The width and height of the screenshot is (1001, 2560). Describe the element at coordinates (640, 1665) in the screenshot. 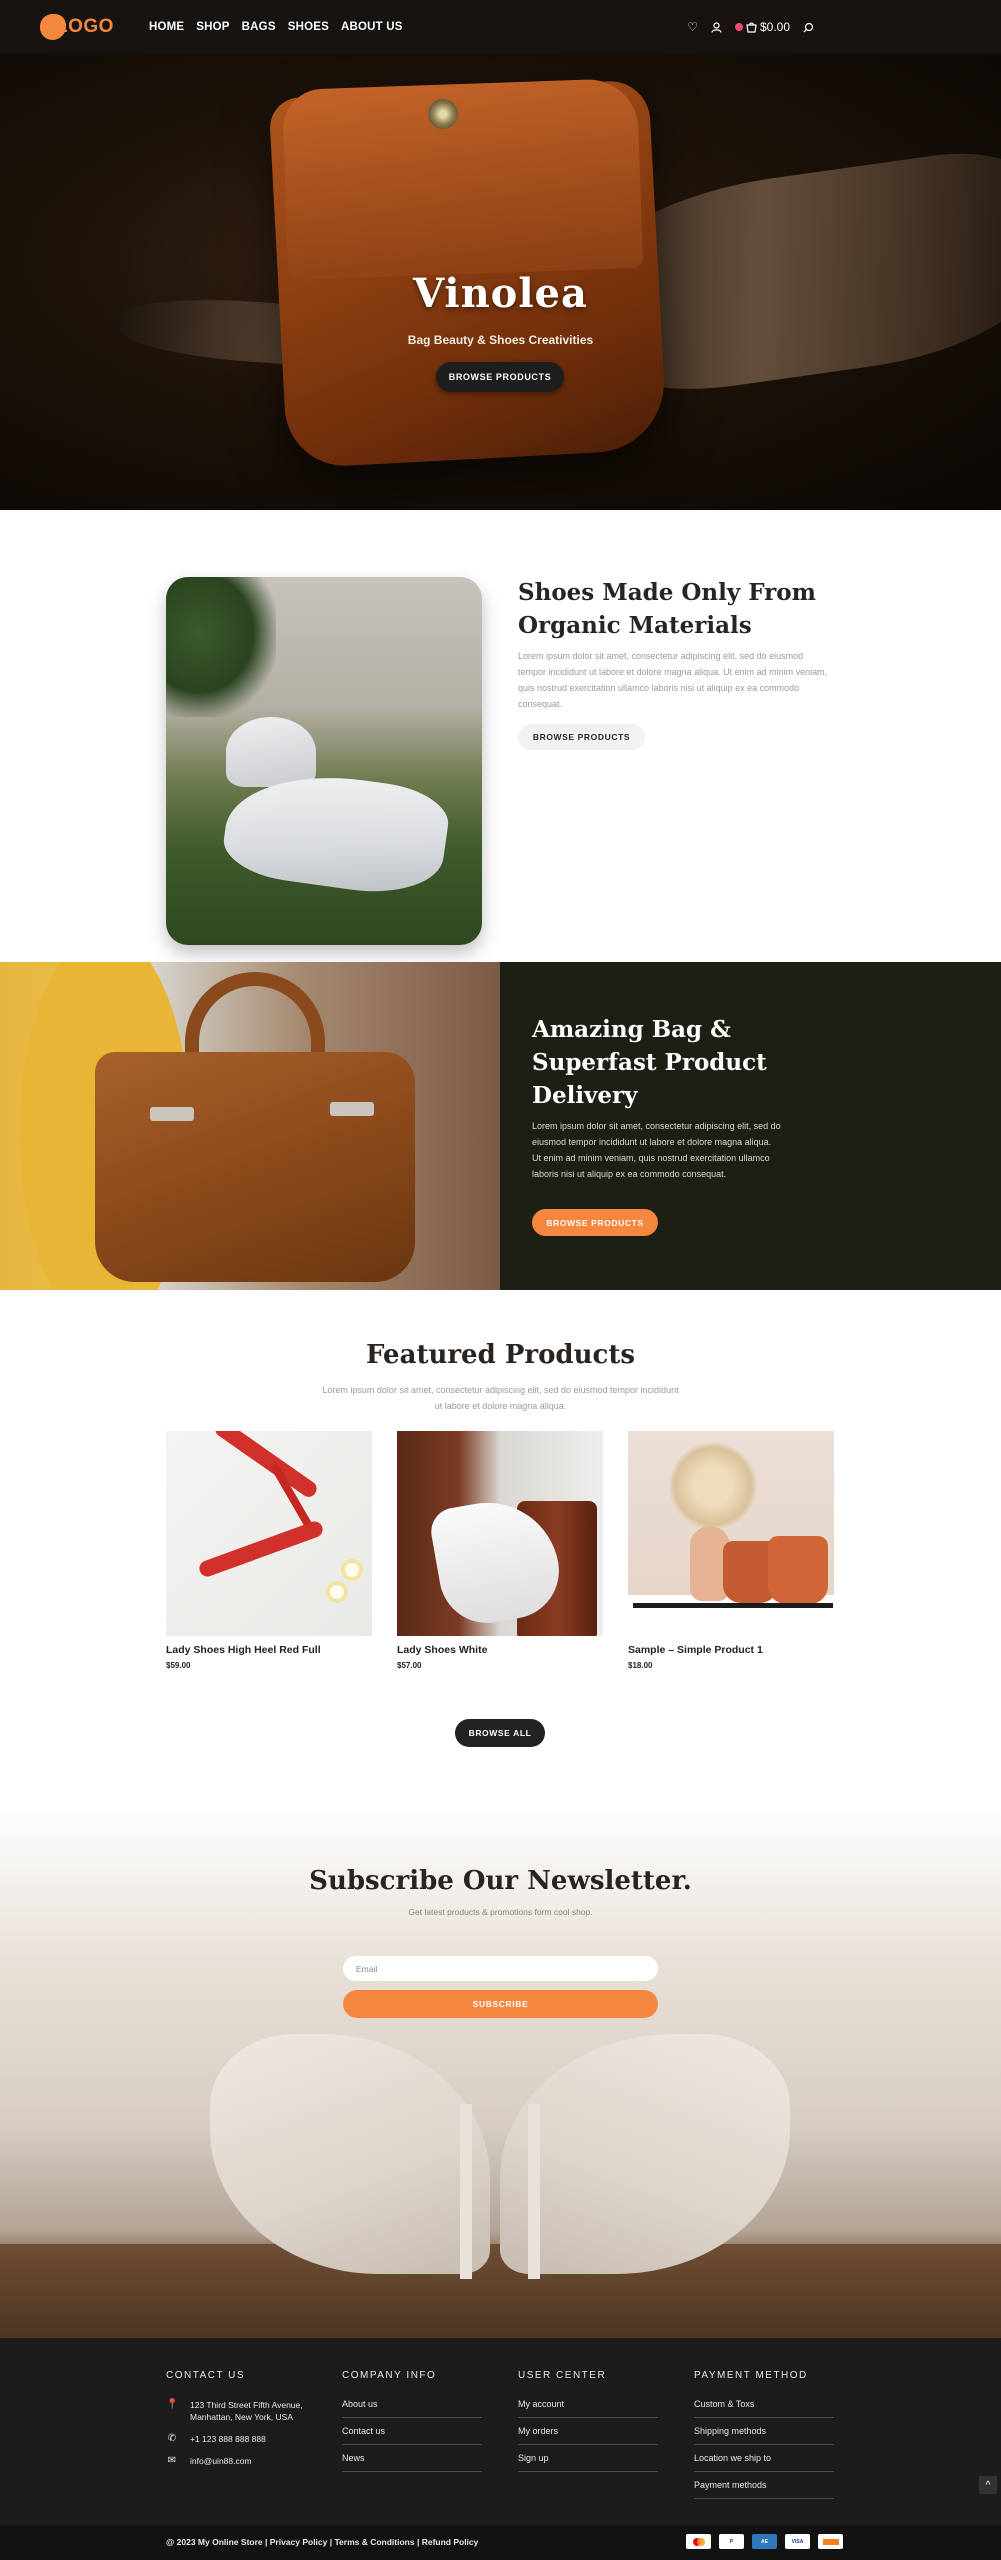

I see `product-price: $18.00` at that location.